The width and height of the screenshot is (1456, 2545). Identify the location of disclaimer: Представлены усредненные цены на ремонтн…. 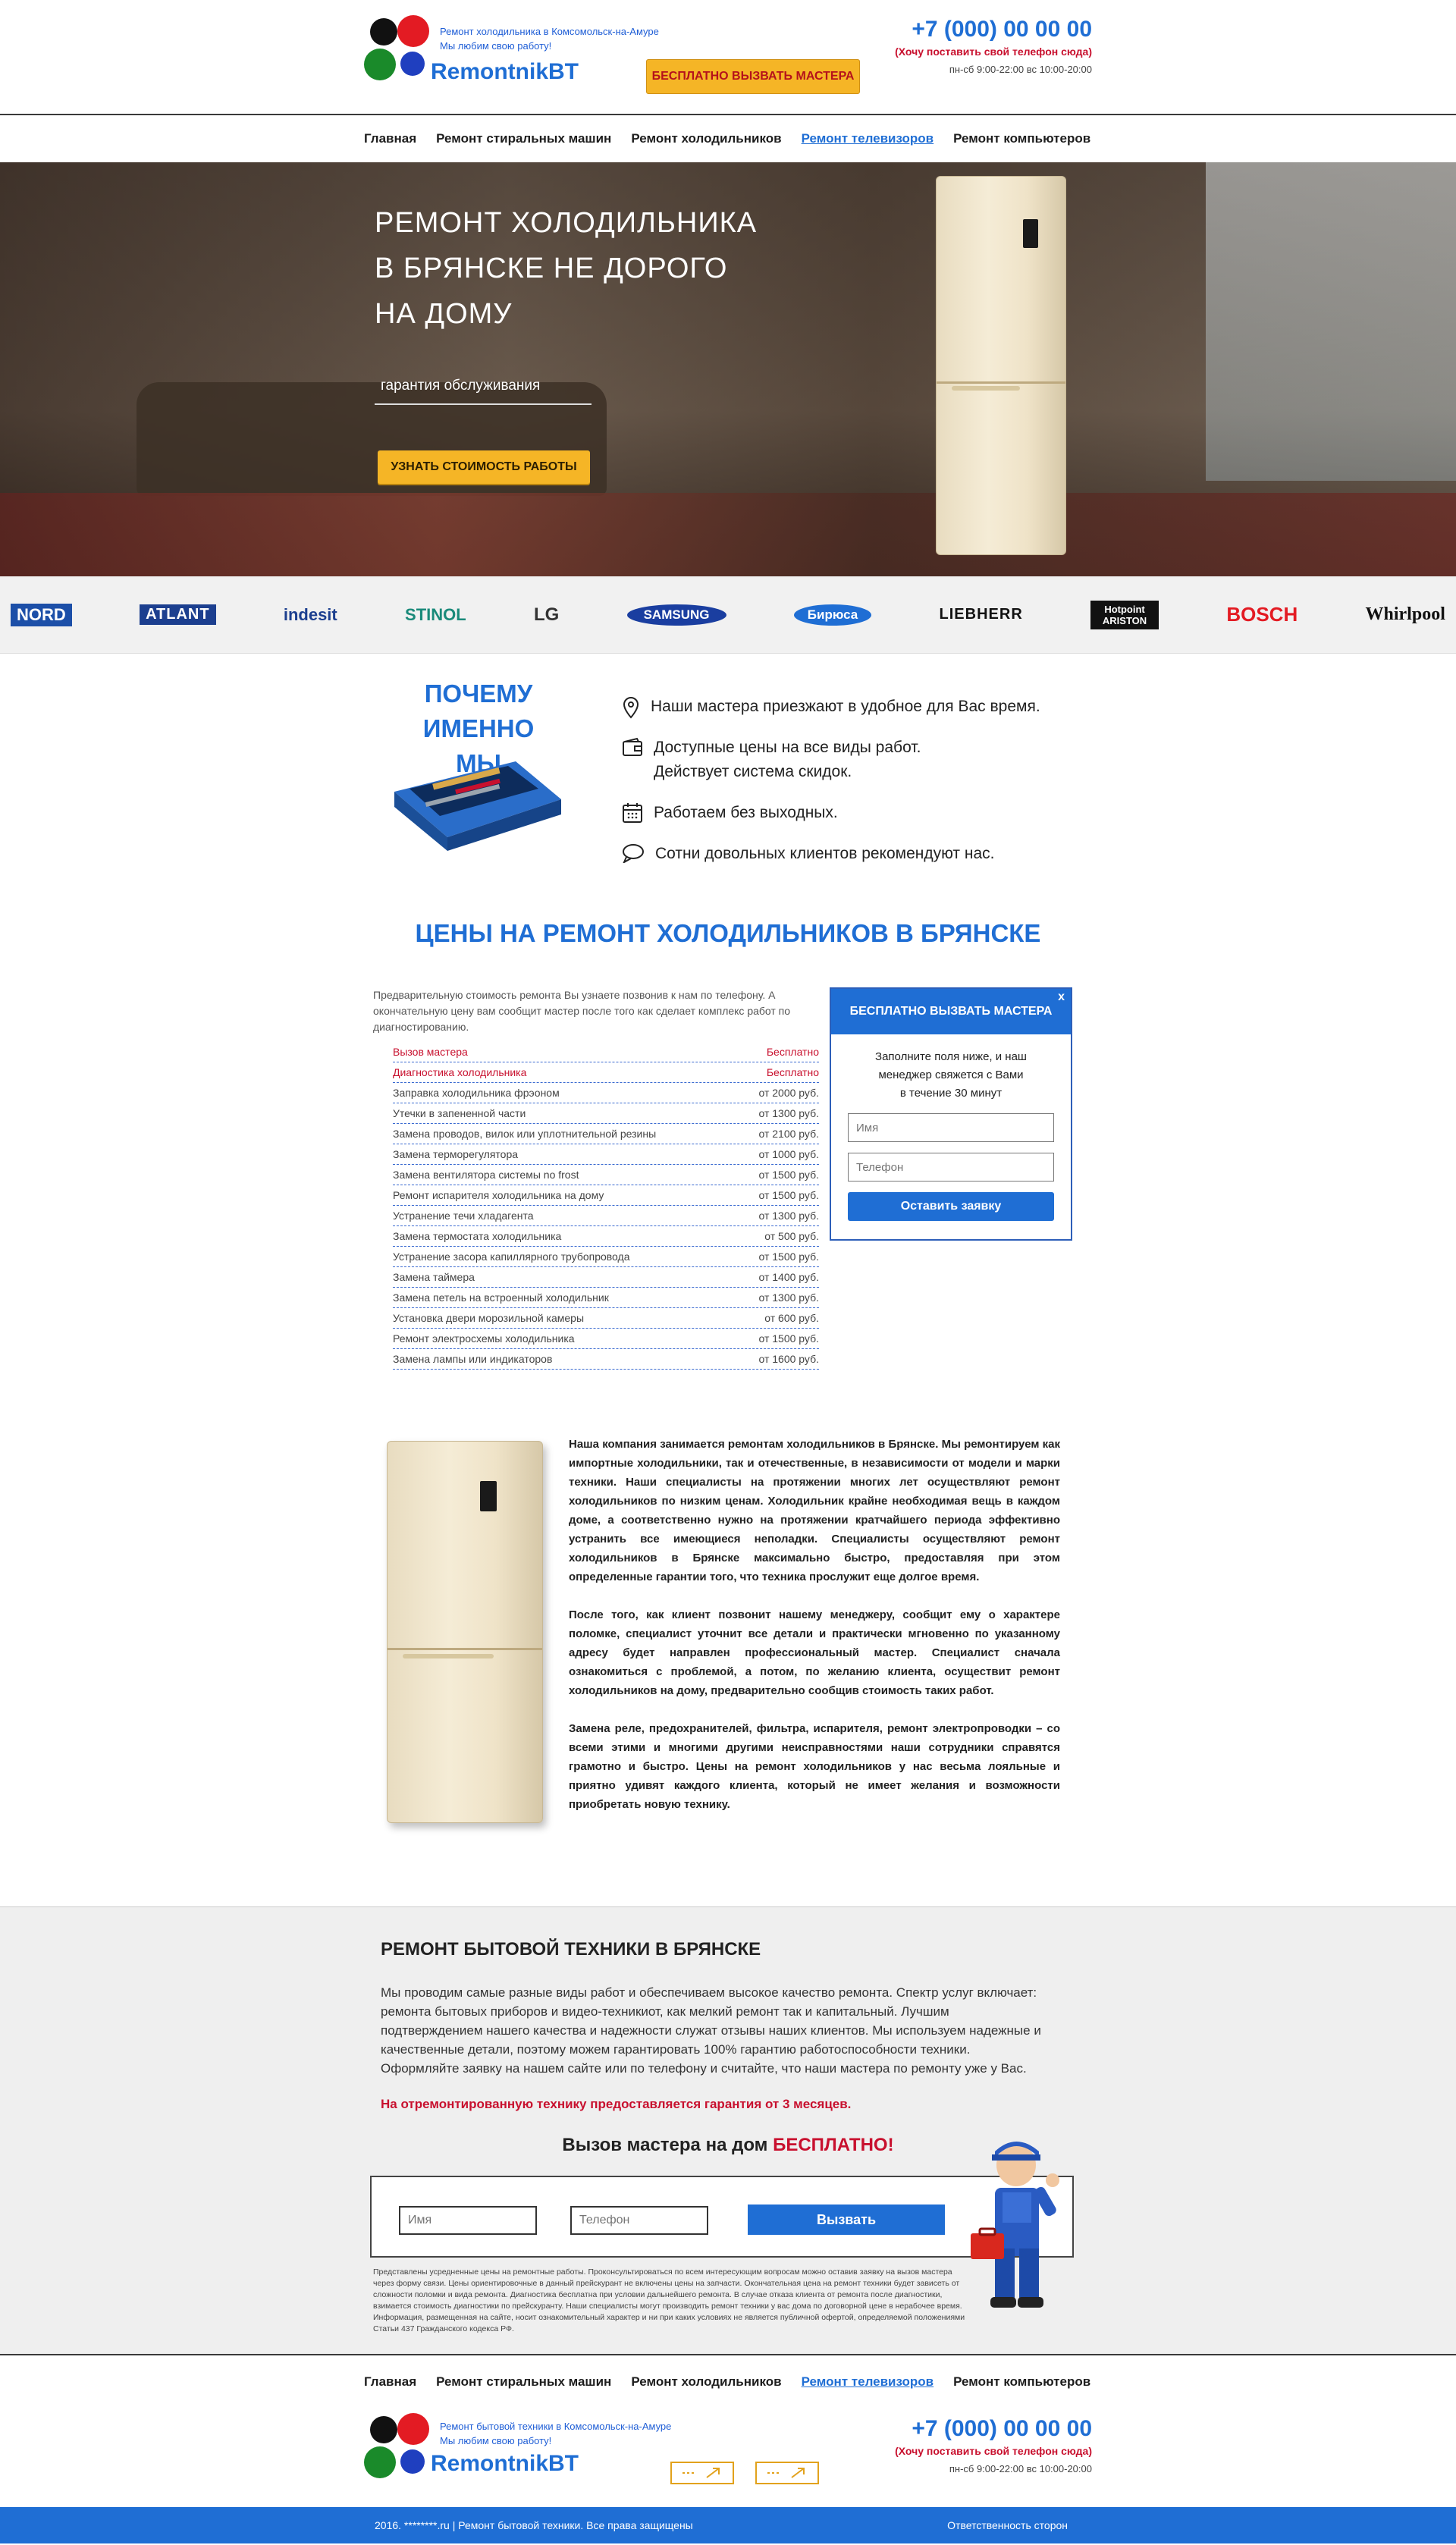
(669, 2300).